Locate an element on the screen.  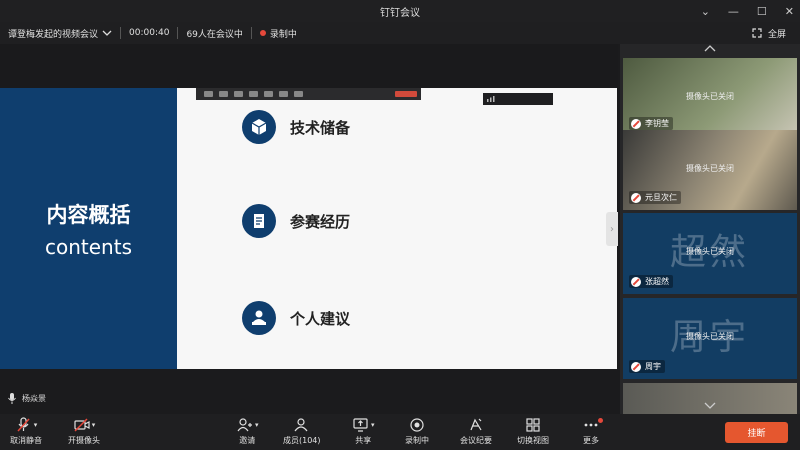
signal-icon is located at coordinates (491, 99).